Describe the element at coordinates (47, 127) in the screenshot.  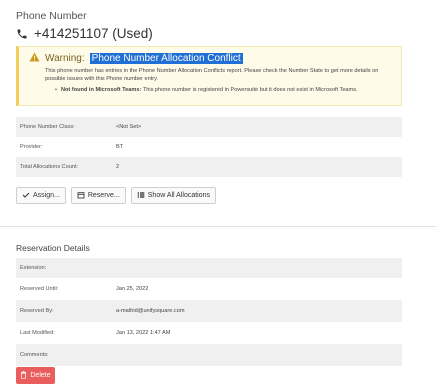
I see `detail-label: Phone Number Class:` at that location.